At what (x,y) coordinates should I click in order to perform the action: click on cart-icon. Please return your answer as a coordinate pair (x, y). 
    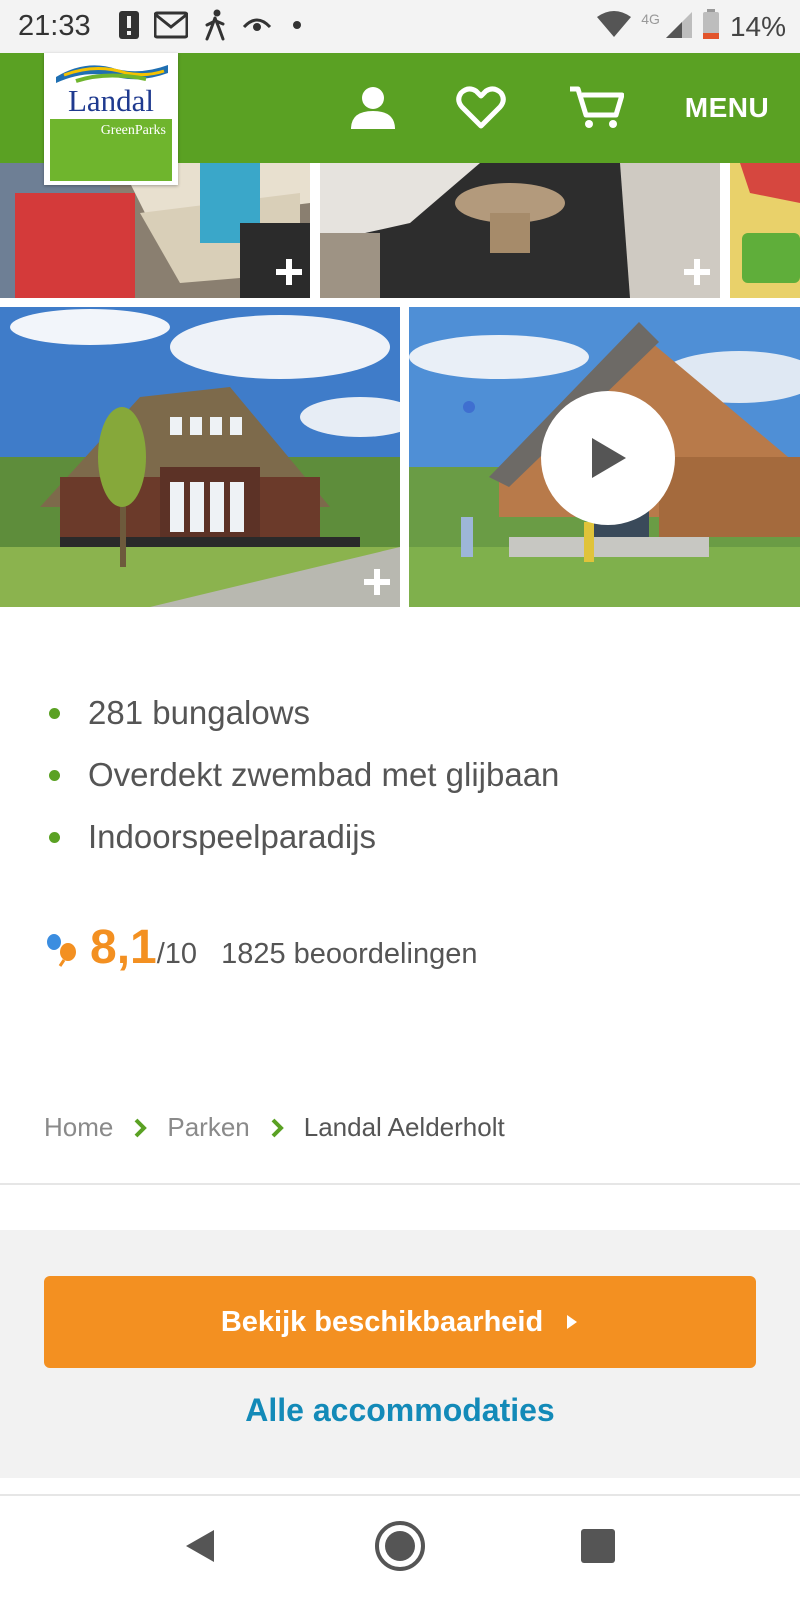
    Looking at the image, I should click on (597, 107).